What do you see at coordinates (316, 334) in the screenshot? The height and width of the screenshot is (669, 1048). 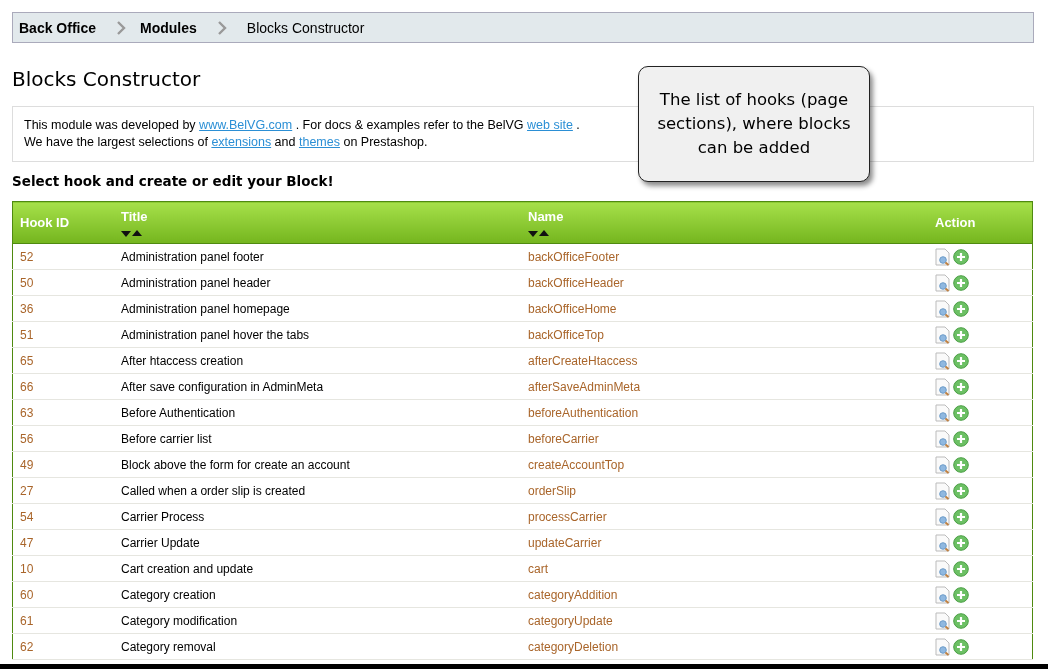 I see `table-cell: Administration panel hover the tabs` at bounding box center [316, 334].